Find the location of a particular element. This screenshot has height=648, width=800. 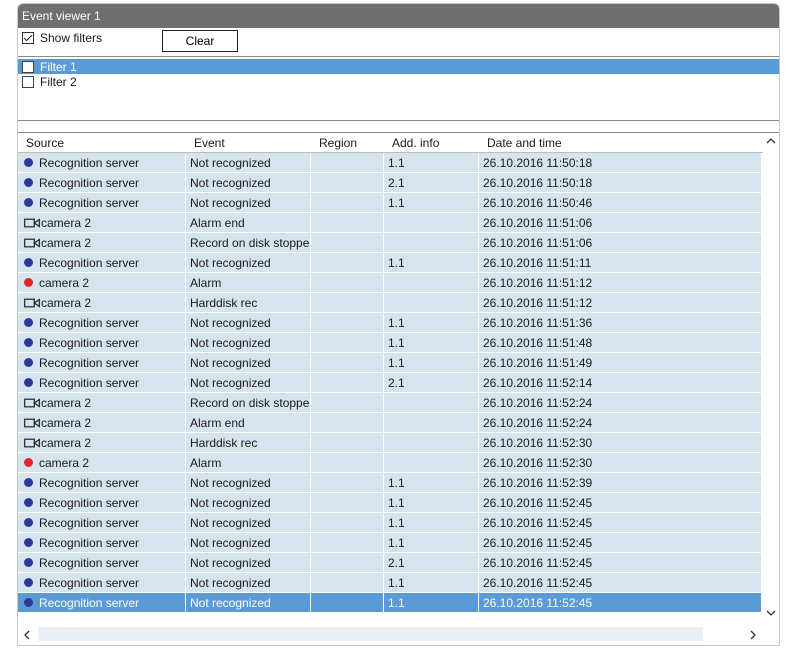

table-row: camera 2 Alarm end 26.10.2016 11:52:24 is located at coordinates (390, 423).